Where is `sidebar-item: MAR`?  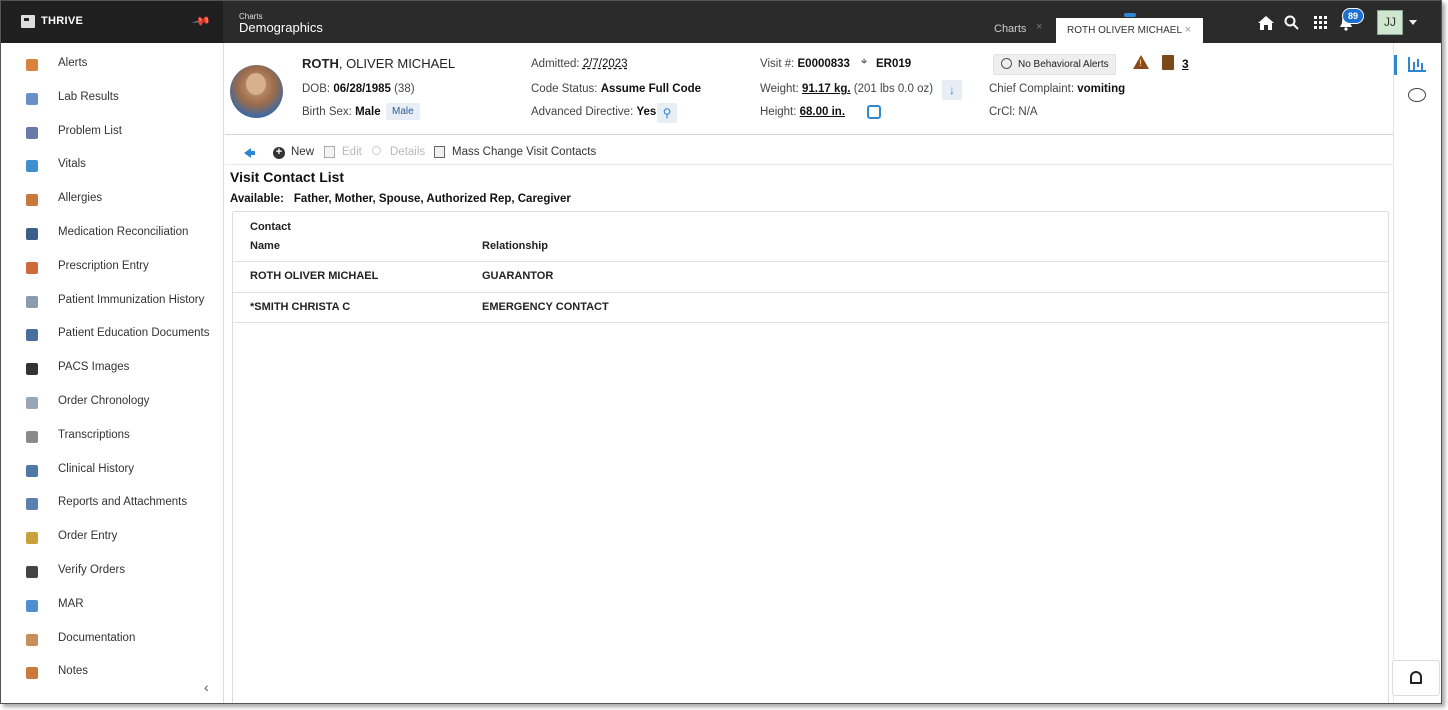 sidebar-item: MAR is located at coordinates (112, 609).